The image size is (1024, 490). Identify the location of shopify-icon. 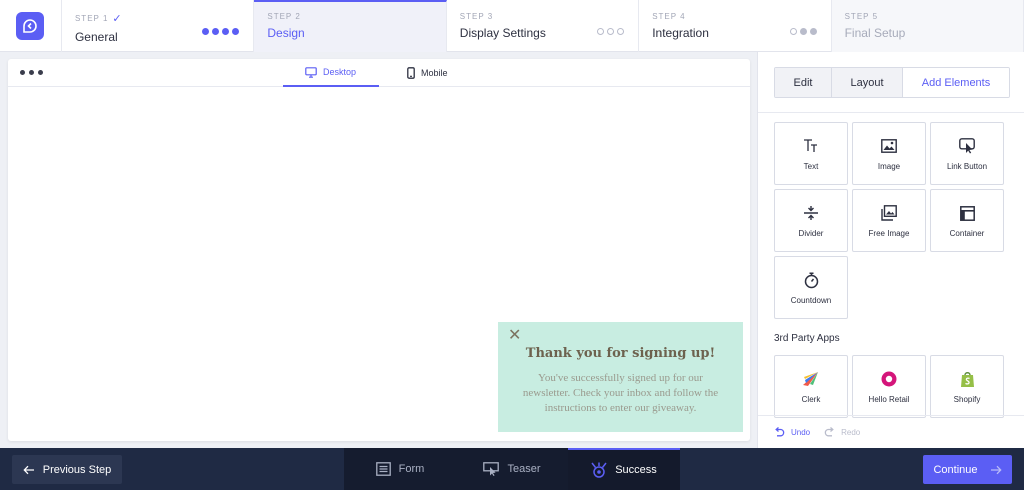
(967, 379).